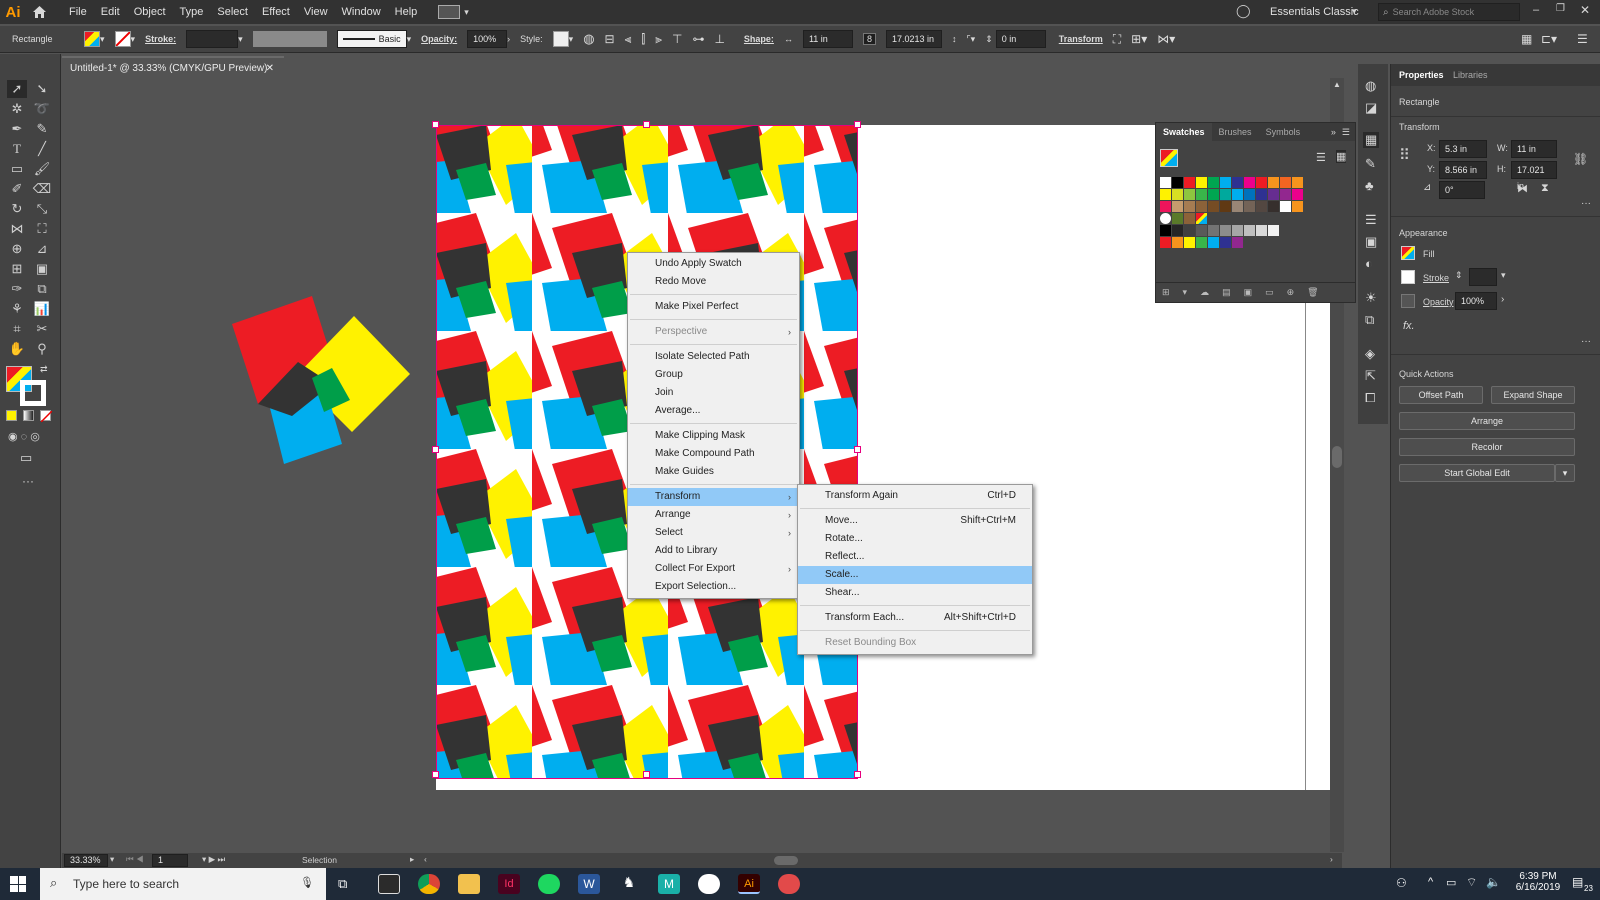 This screenshot has height=900, width=1600. I want to click on transform-label: Transform, so click(1081, 39).